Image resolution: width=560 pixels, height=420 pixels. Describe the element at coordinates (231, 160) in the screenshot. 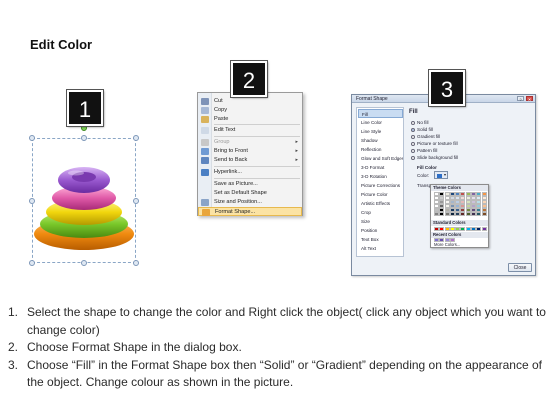

I see `menu-item-label: Send to Back` at that location.